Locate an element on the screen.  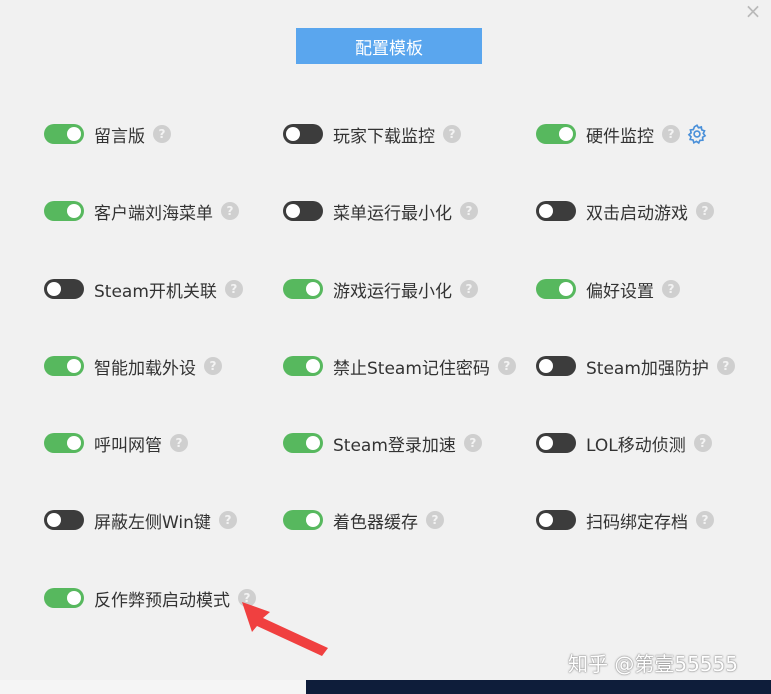
option-label: 反作弊预启动模式 is located at coordinates (162, 600).